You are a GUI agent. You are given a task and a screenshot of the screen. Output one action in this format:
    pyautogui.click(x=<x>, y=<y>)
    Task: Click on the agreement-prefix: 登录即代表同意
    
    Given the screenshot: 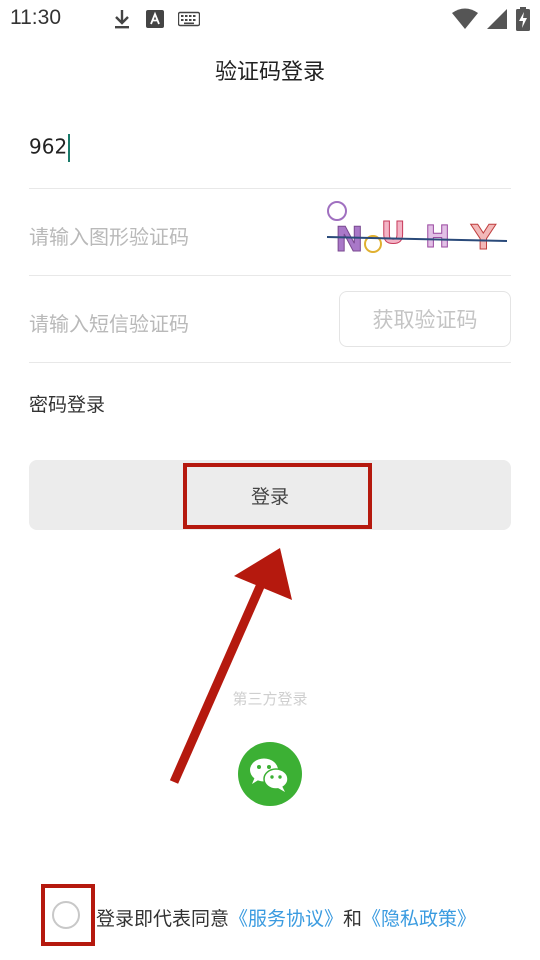 What is the action you would take?
    pyautogui.click(x=163, y=919)
    